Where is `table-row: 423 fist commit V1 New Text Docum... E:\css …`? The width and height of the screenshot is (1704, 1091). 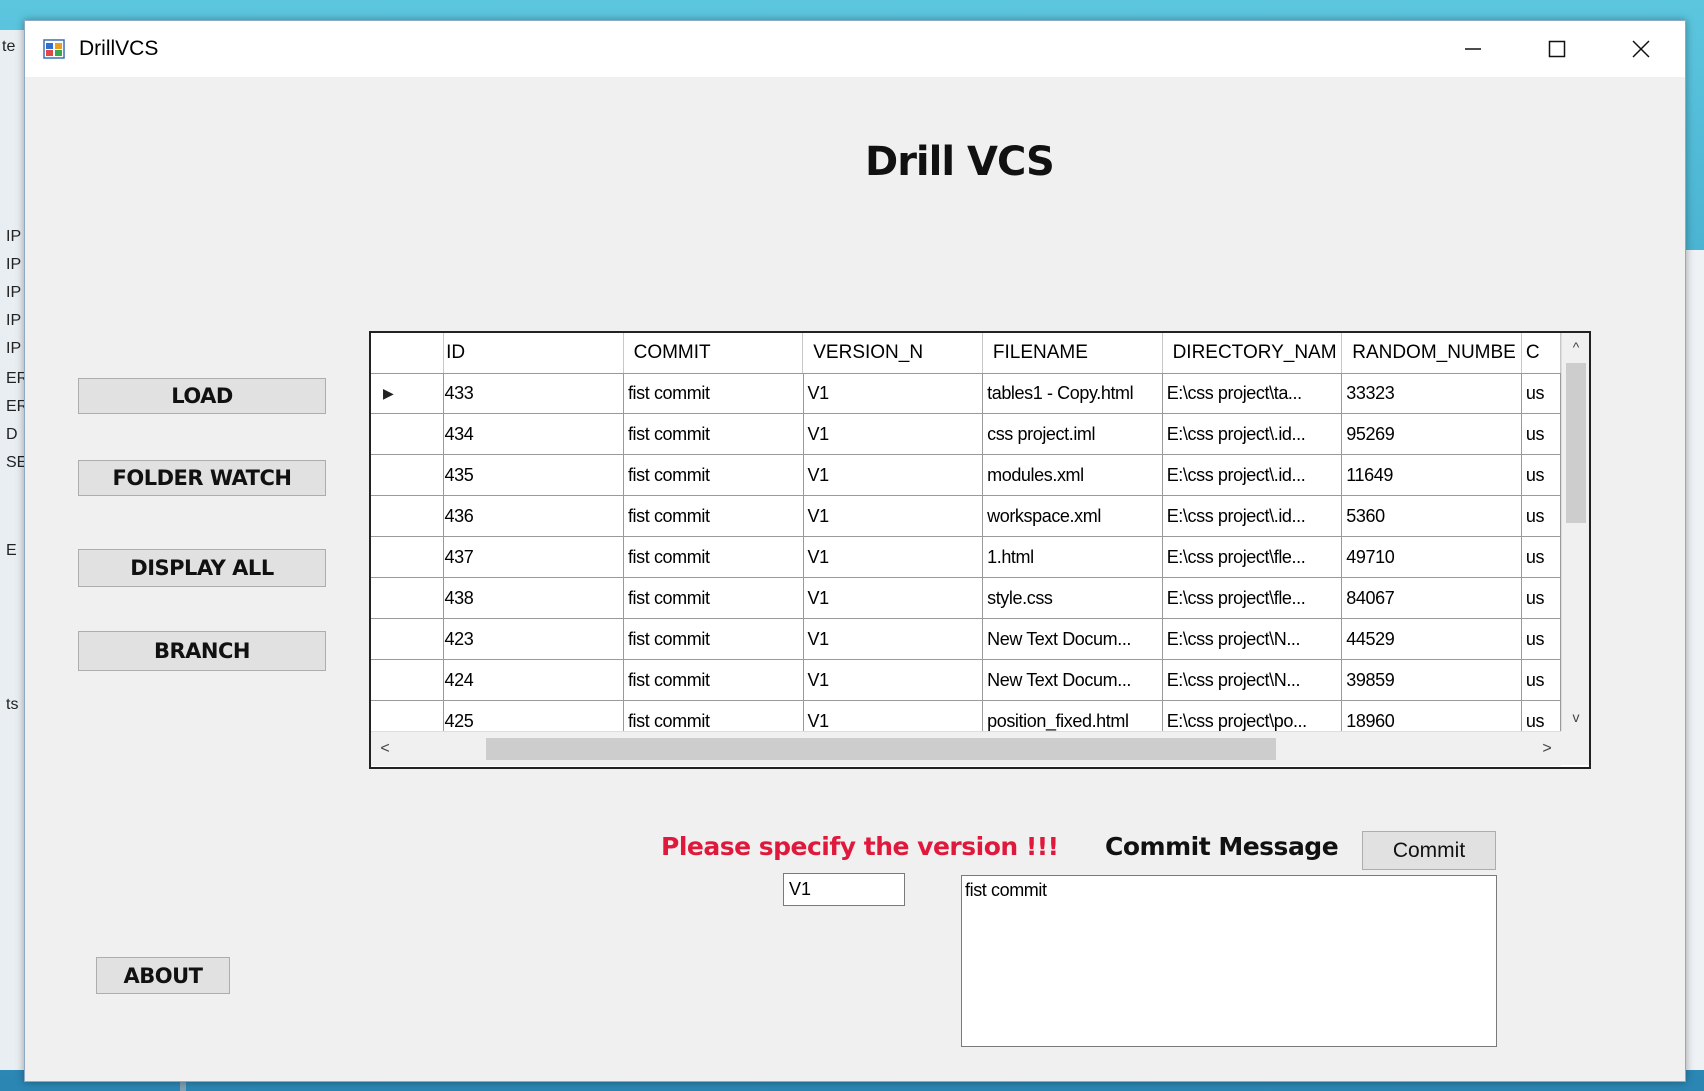
table-row: 423 fist commit V1 New Text Docum... E:\css … is located at coordinates (966, 639).